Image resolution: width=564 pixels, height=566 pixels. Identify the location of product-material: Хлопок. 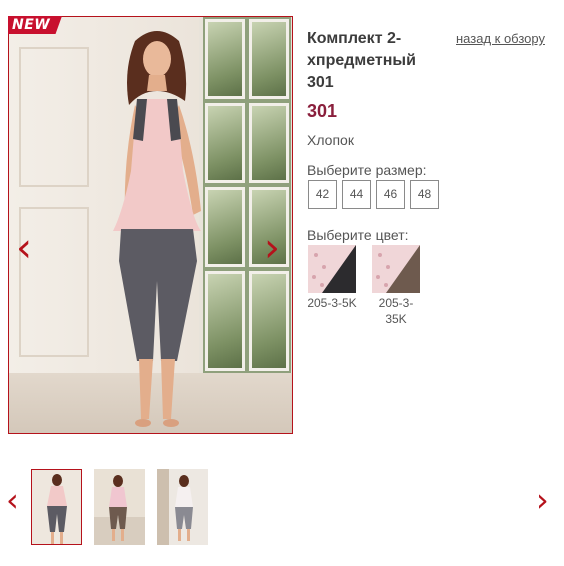
(330, 140).